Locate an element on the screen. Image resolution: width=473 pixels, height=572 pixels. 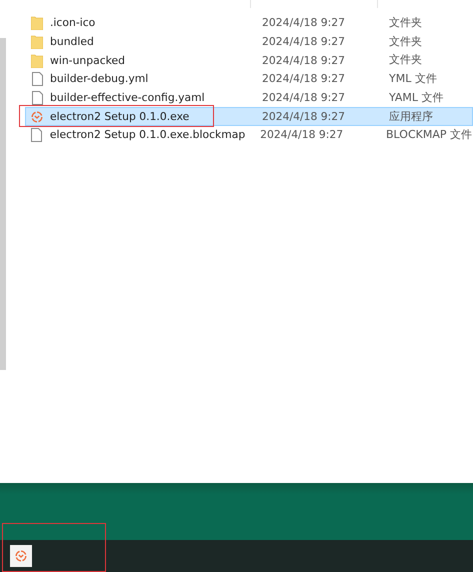
file-type: 应用程序 is located at coordinates (411, 116).